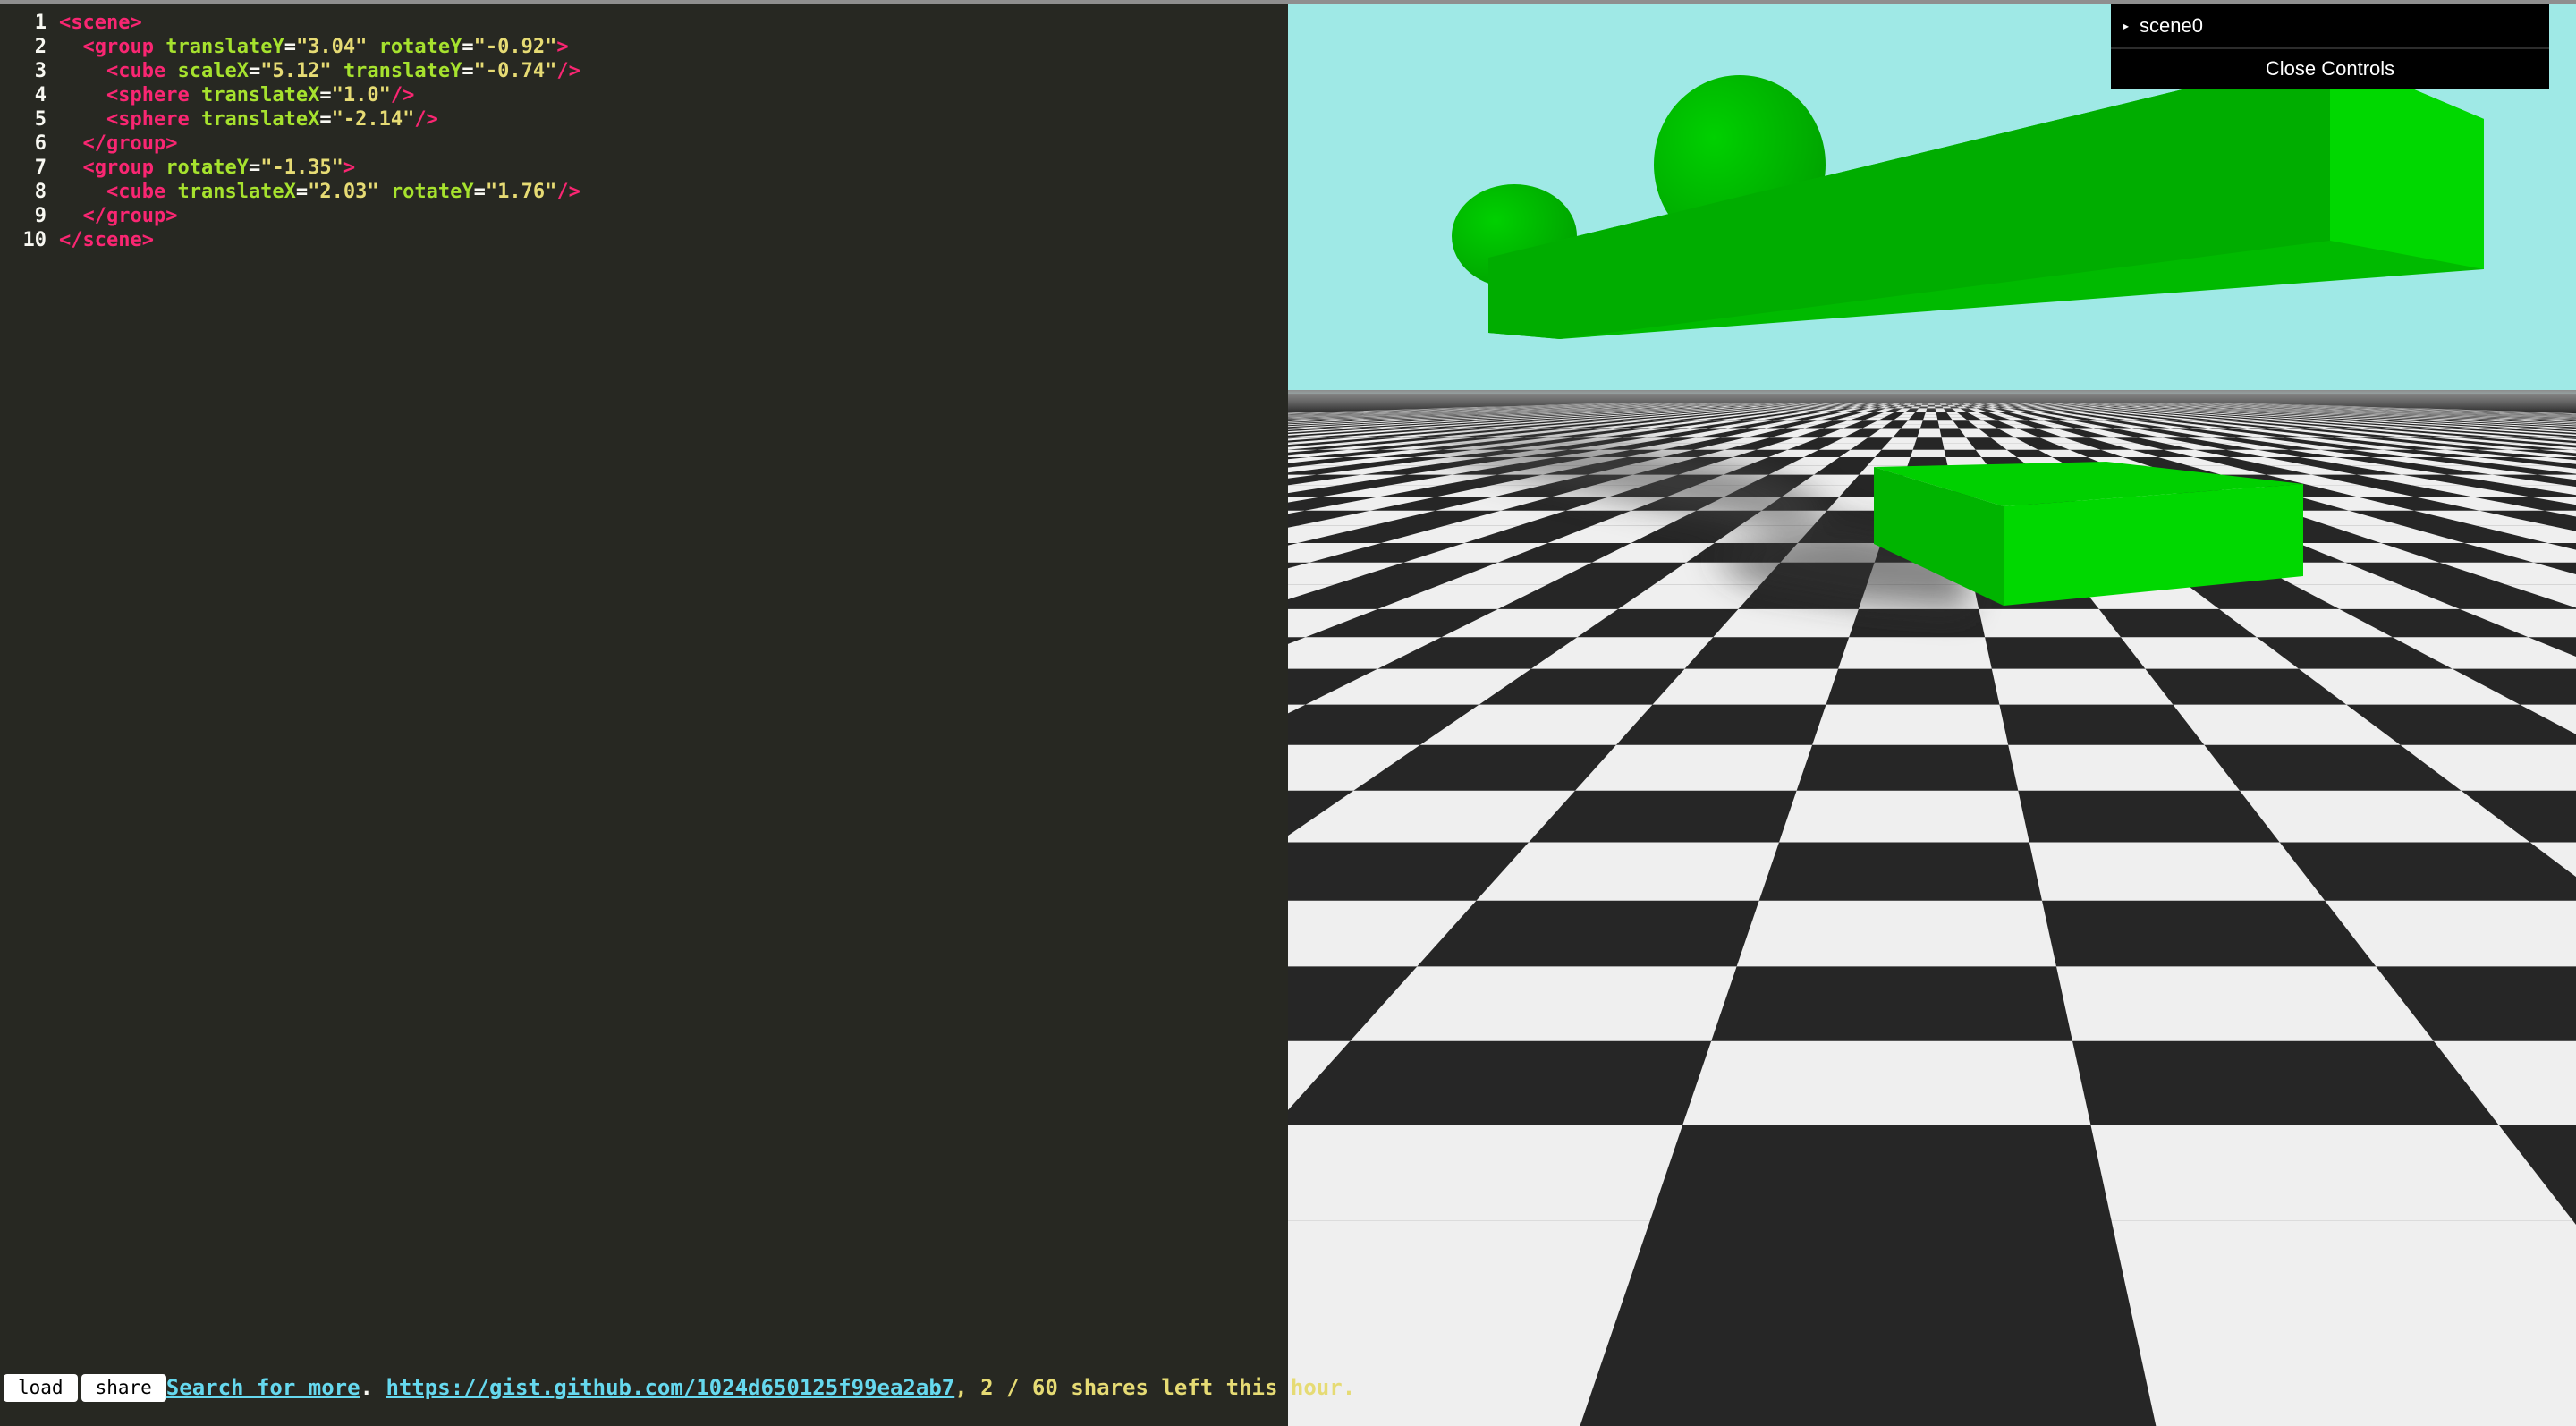 This screenshot has height=1426, width=2576. I want to click on code-line: 7 <group rotateY="-1.35">, so click(177, 168).